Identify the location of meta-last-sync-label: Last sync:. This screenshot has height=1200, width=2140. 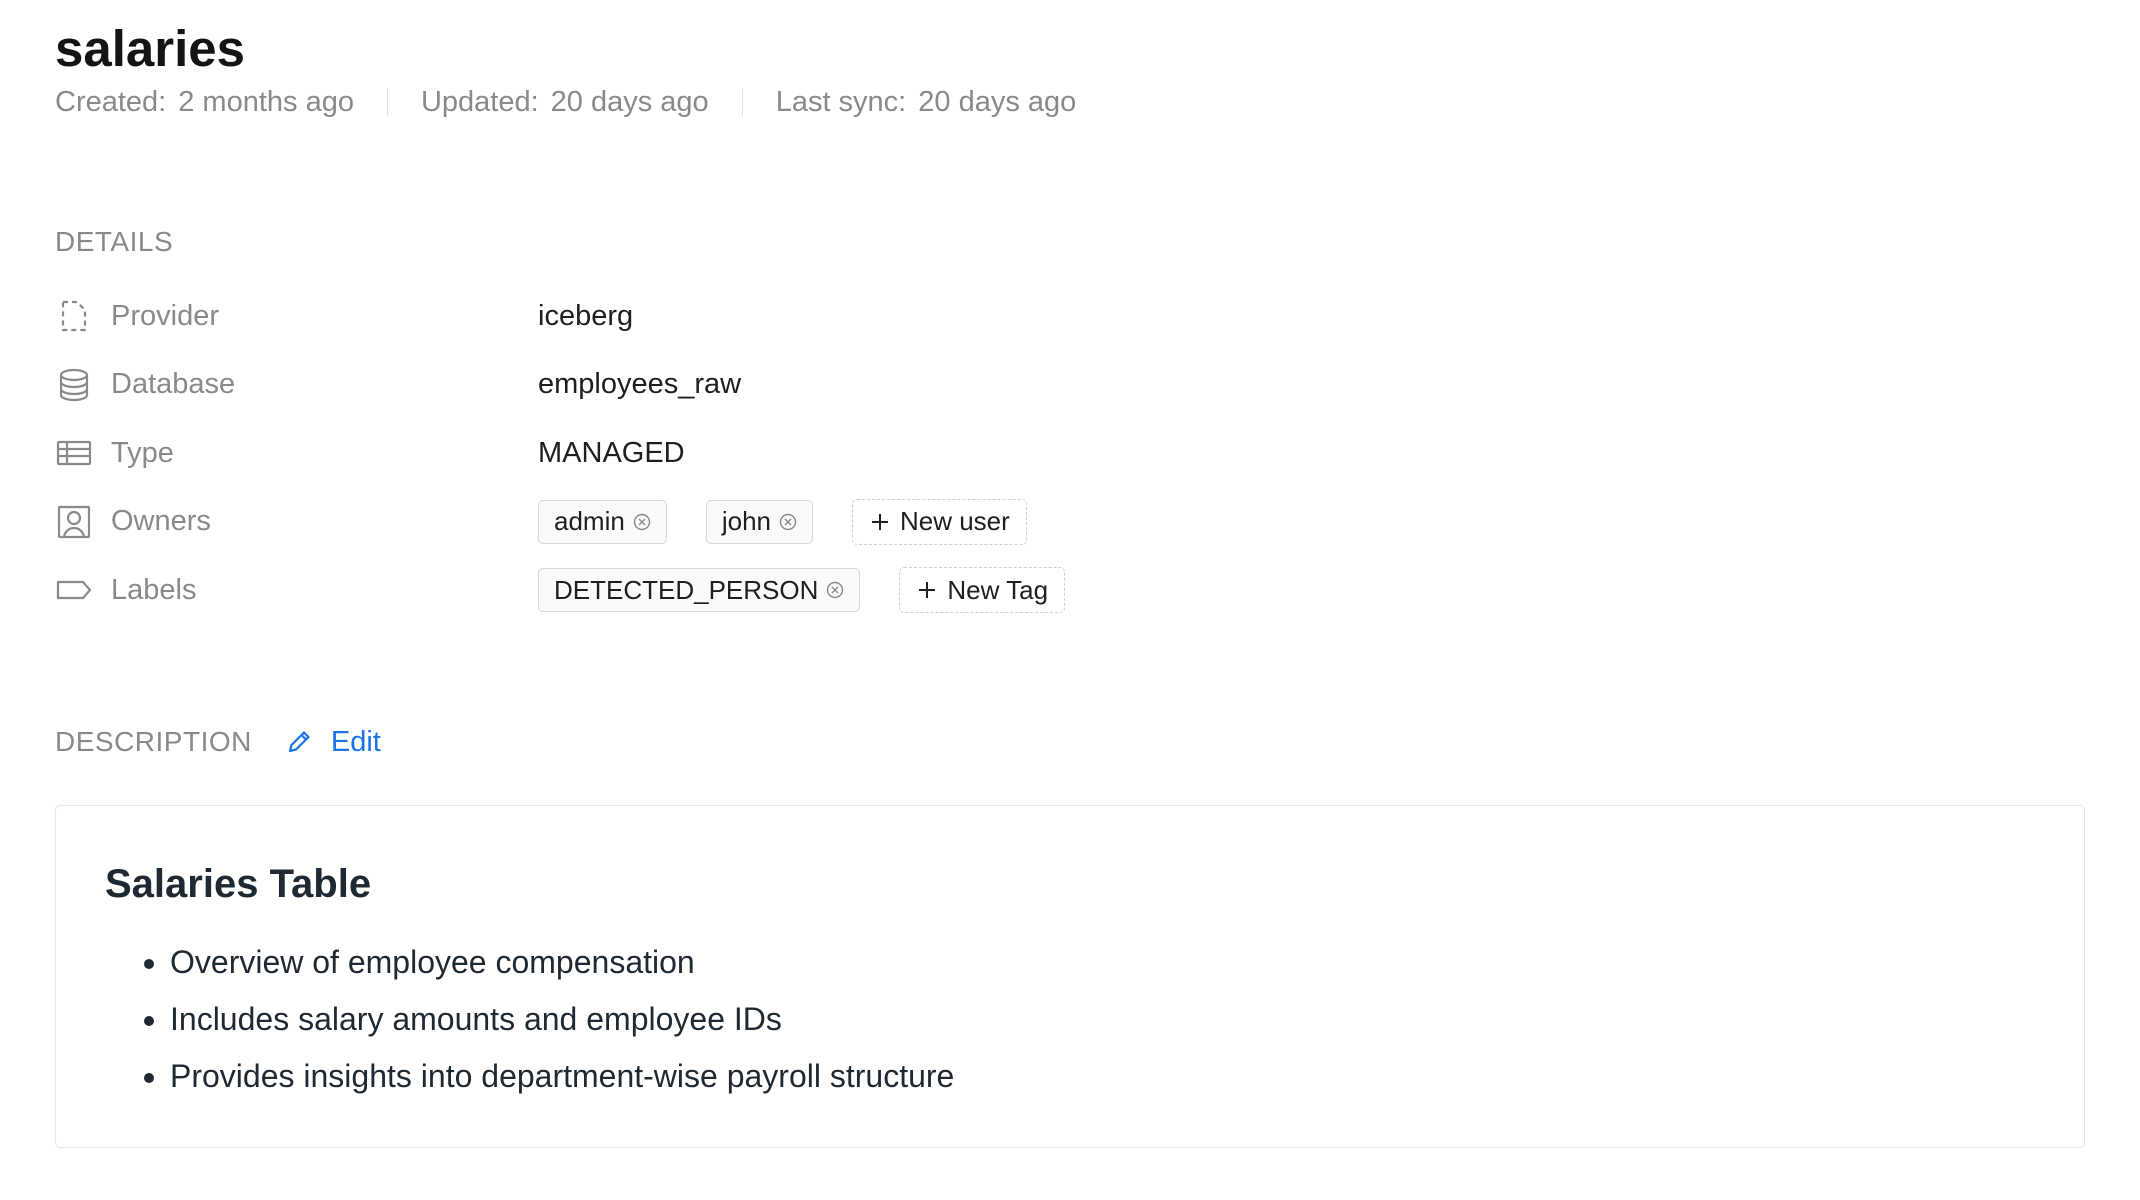
(841, 102).